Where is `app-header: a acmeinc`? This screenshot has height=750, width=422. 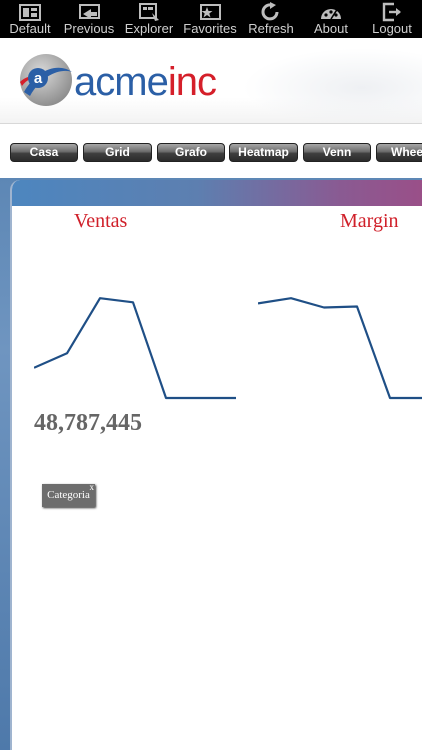
app-header: a acmeinc is located at coordinates (211, 81).